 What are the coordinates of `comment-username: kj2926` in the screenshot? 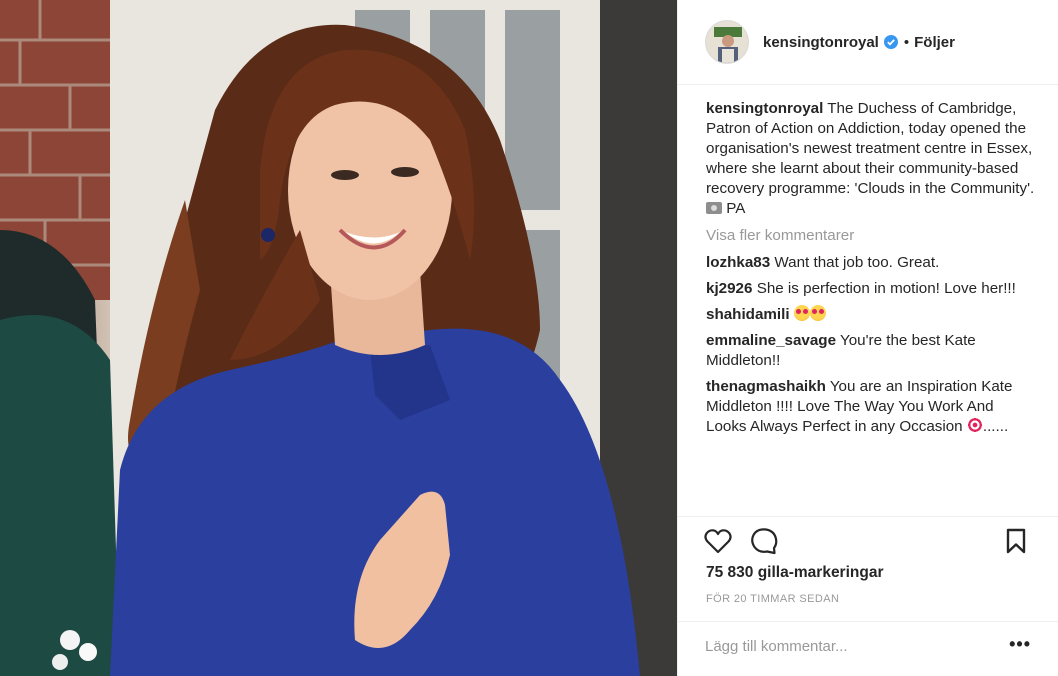 It's located at (729, 288).